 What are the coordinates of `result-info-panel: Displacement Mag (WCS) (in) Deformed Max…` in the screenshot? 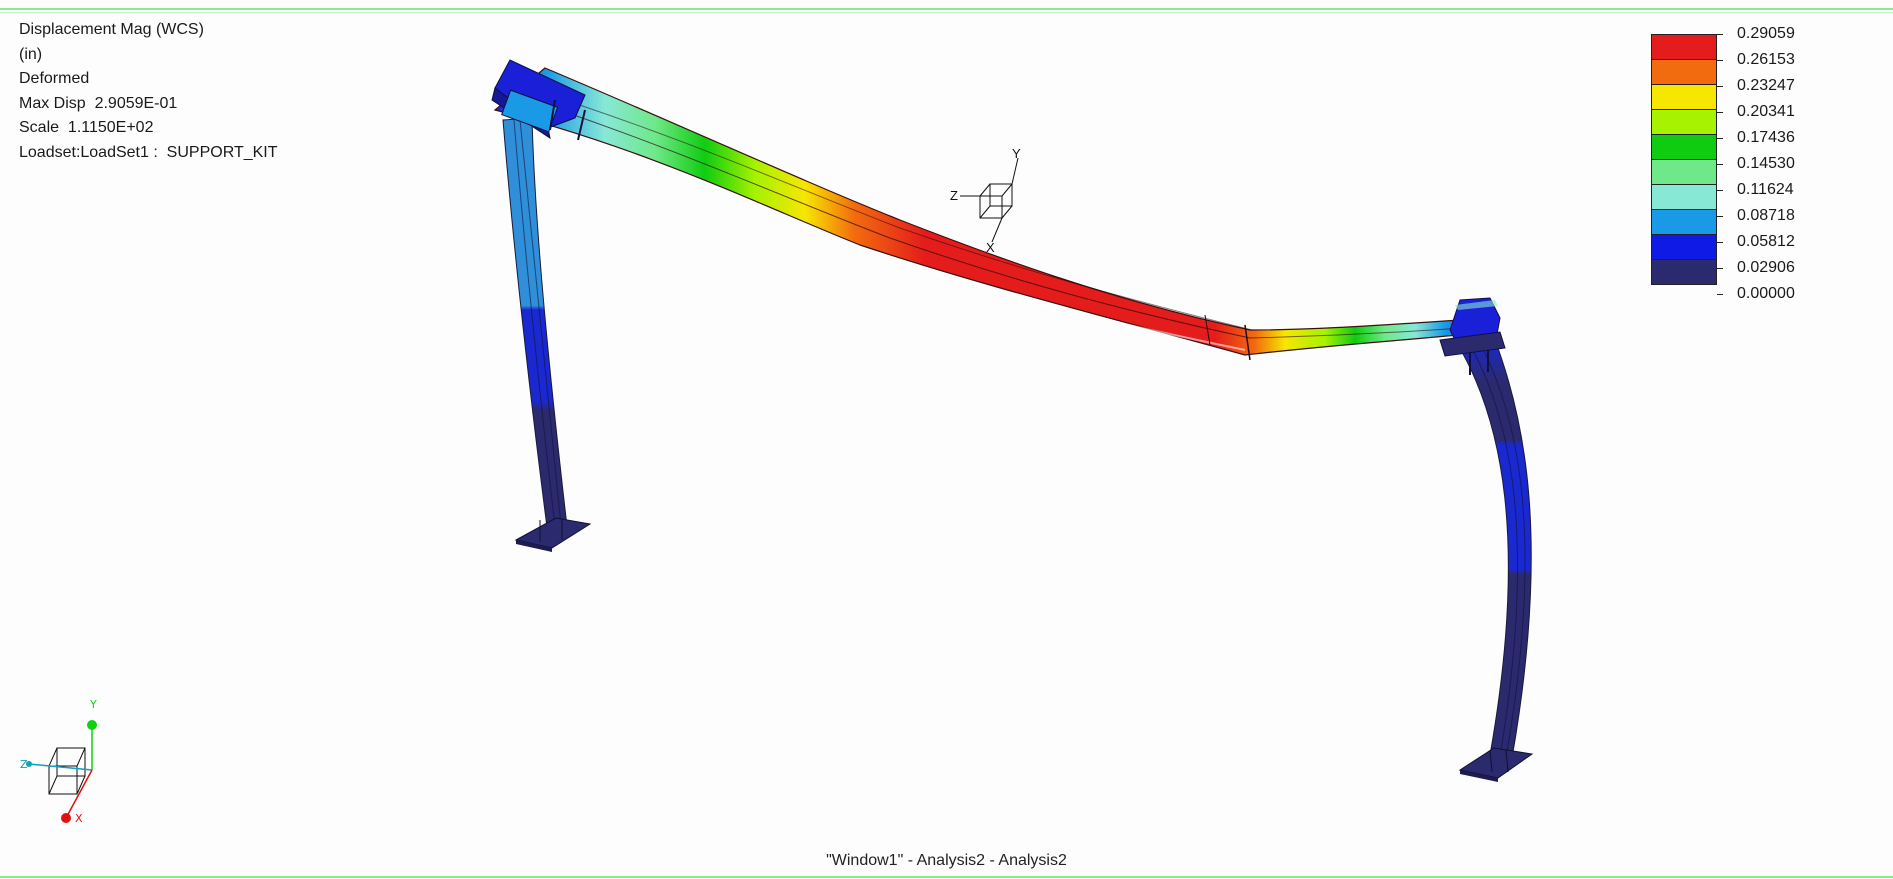 It's located at (148, 92).